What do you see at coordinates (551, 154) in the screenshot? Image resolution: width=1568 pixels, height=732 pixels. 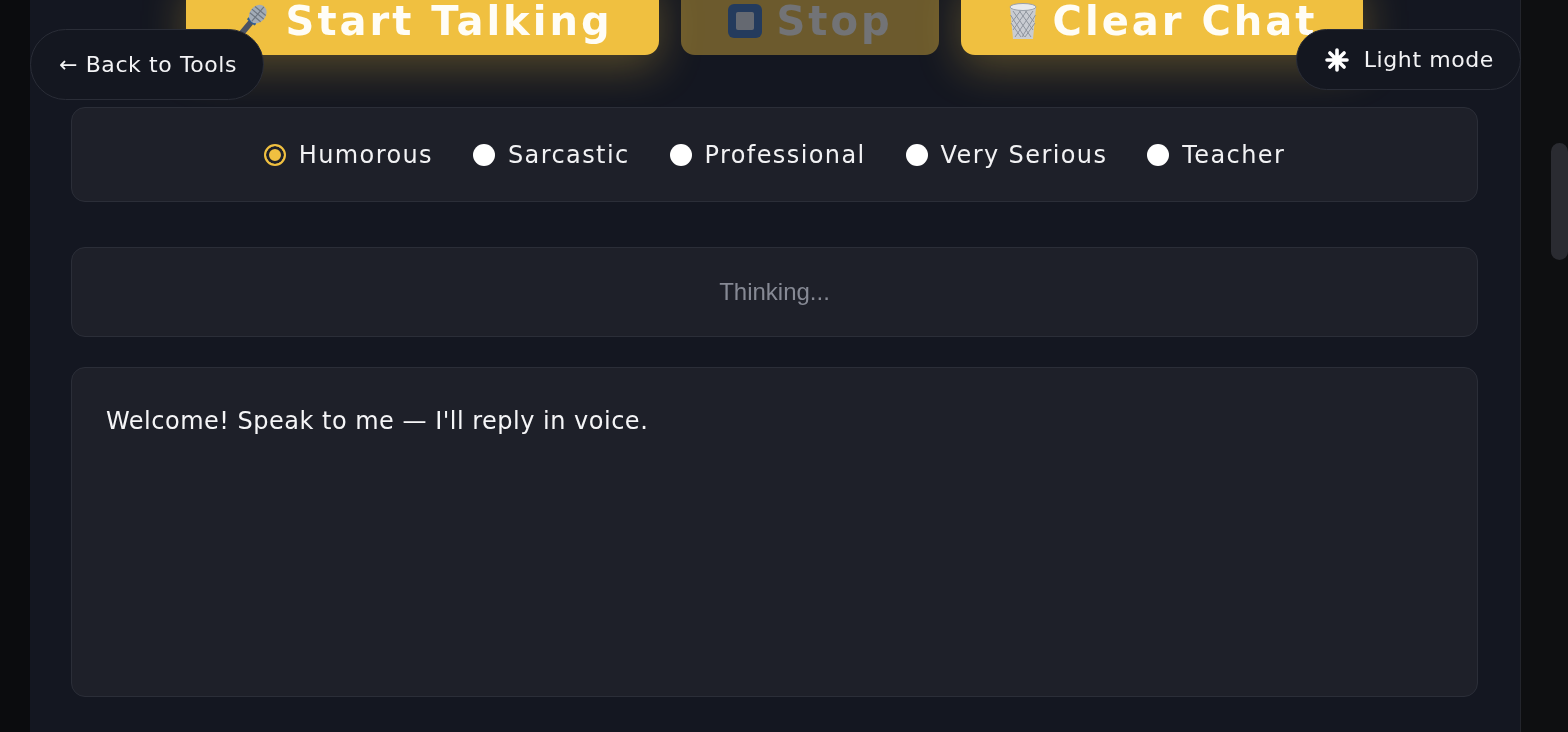 I see `tone-option: Sarcastic` at bounding box center [551, 154].